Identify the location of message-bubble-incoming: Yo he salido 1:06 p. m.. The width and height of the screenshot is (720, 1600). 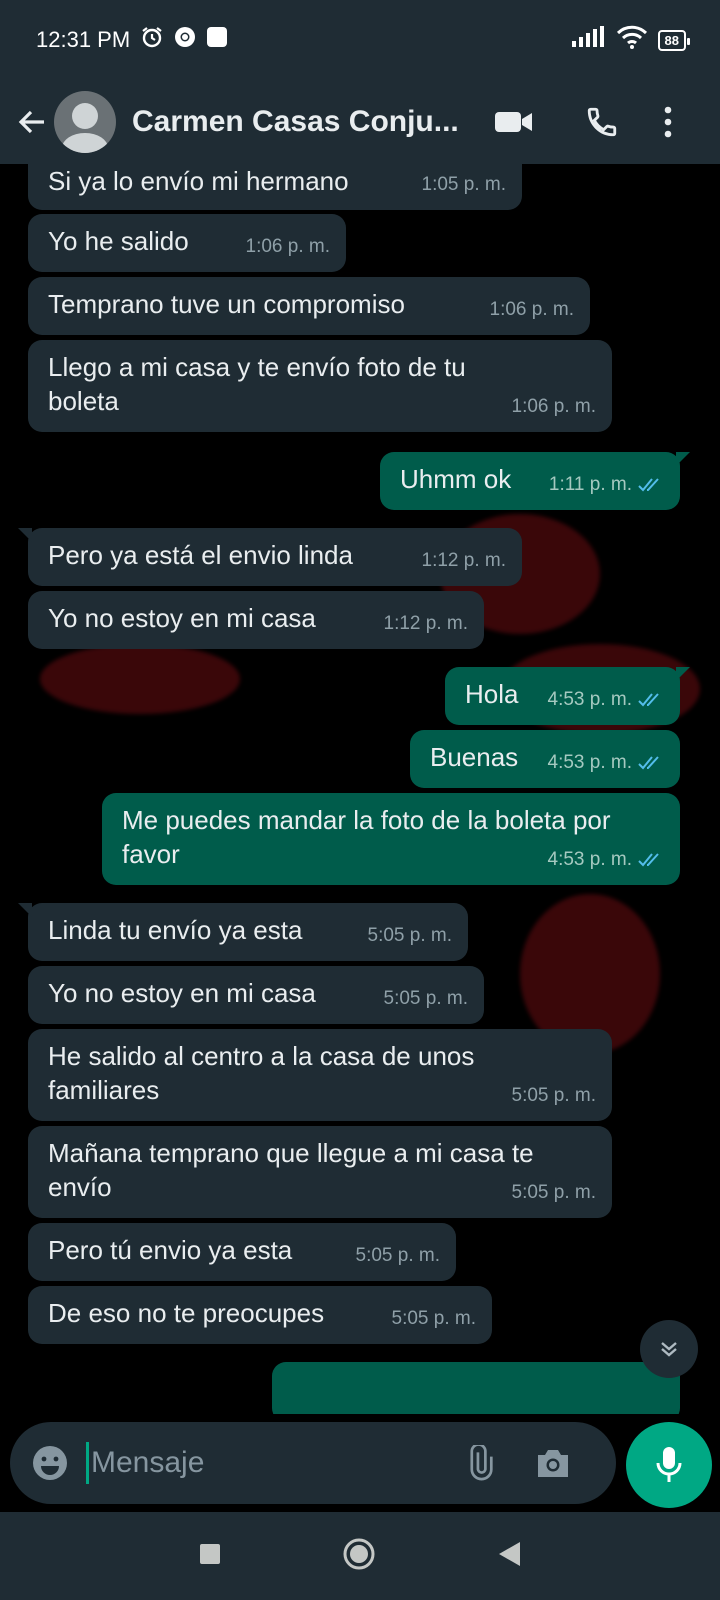
(187, 243).